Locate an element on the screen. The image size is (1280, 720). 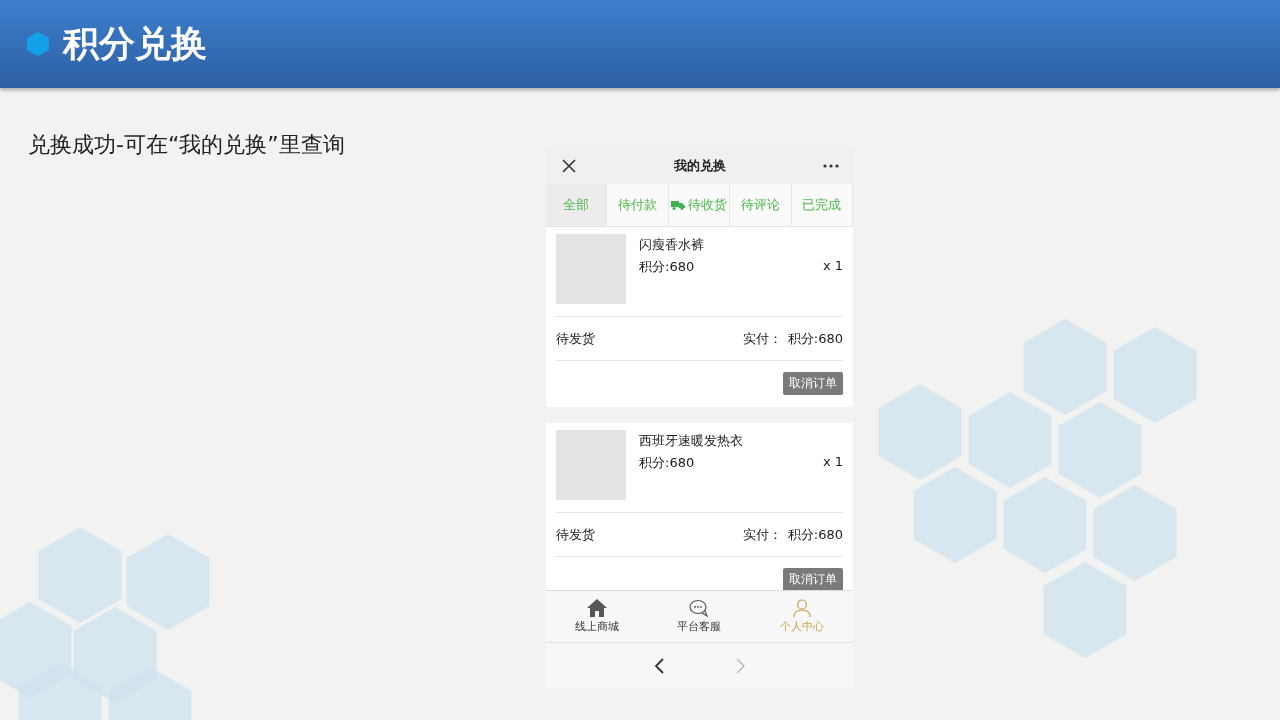
chat-icon is located at coordinates (699, 608).